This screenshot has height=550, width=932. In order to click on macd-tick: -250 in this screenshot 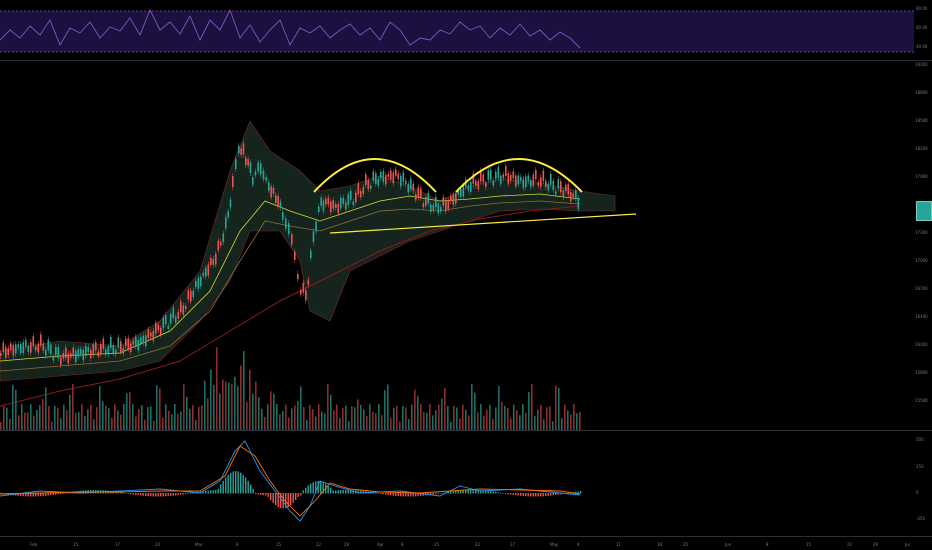, I will do `click(921, 518)`.